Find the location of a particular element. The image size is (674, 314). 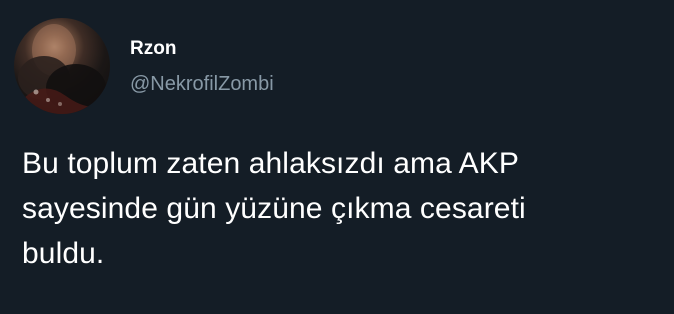

tweet-header: Rzon @NekrofilZombi is located at coordinates (144, 66).